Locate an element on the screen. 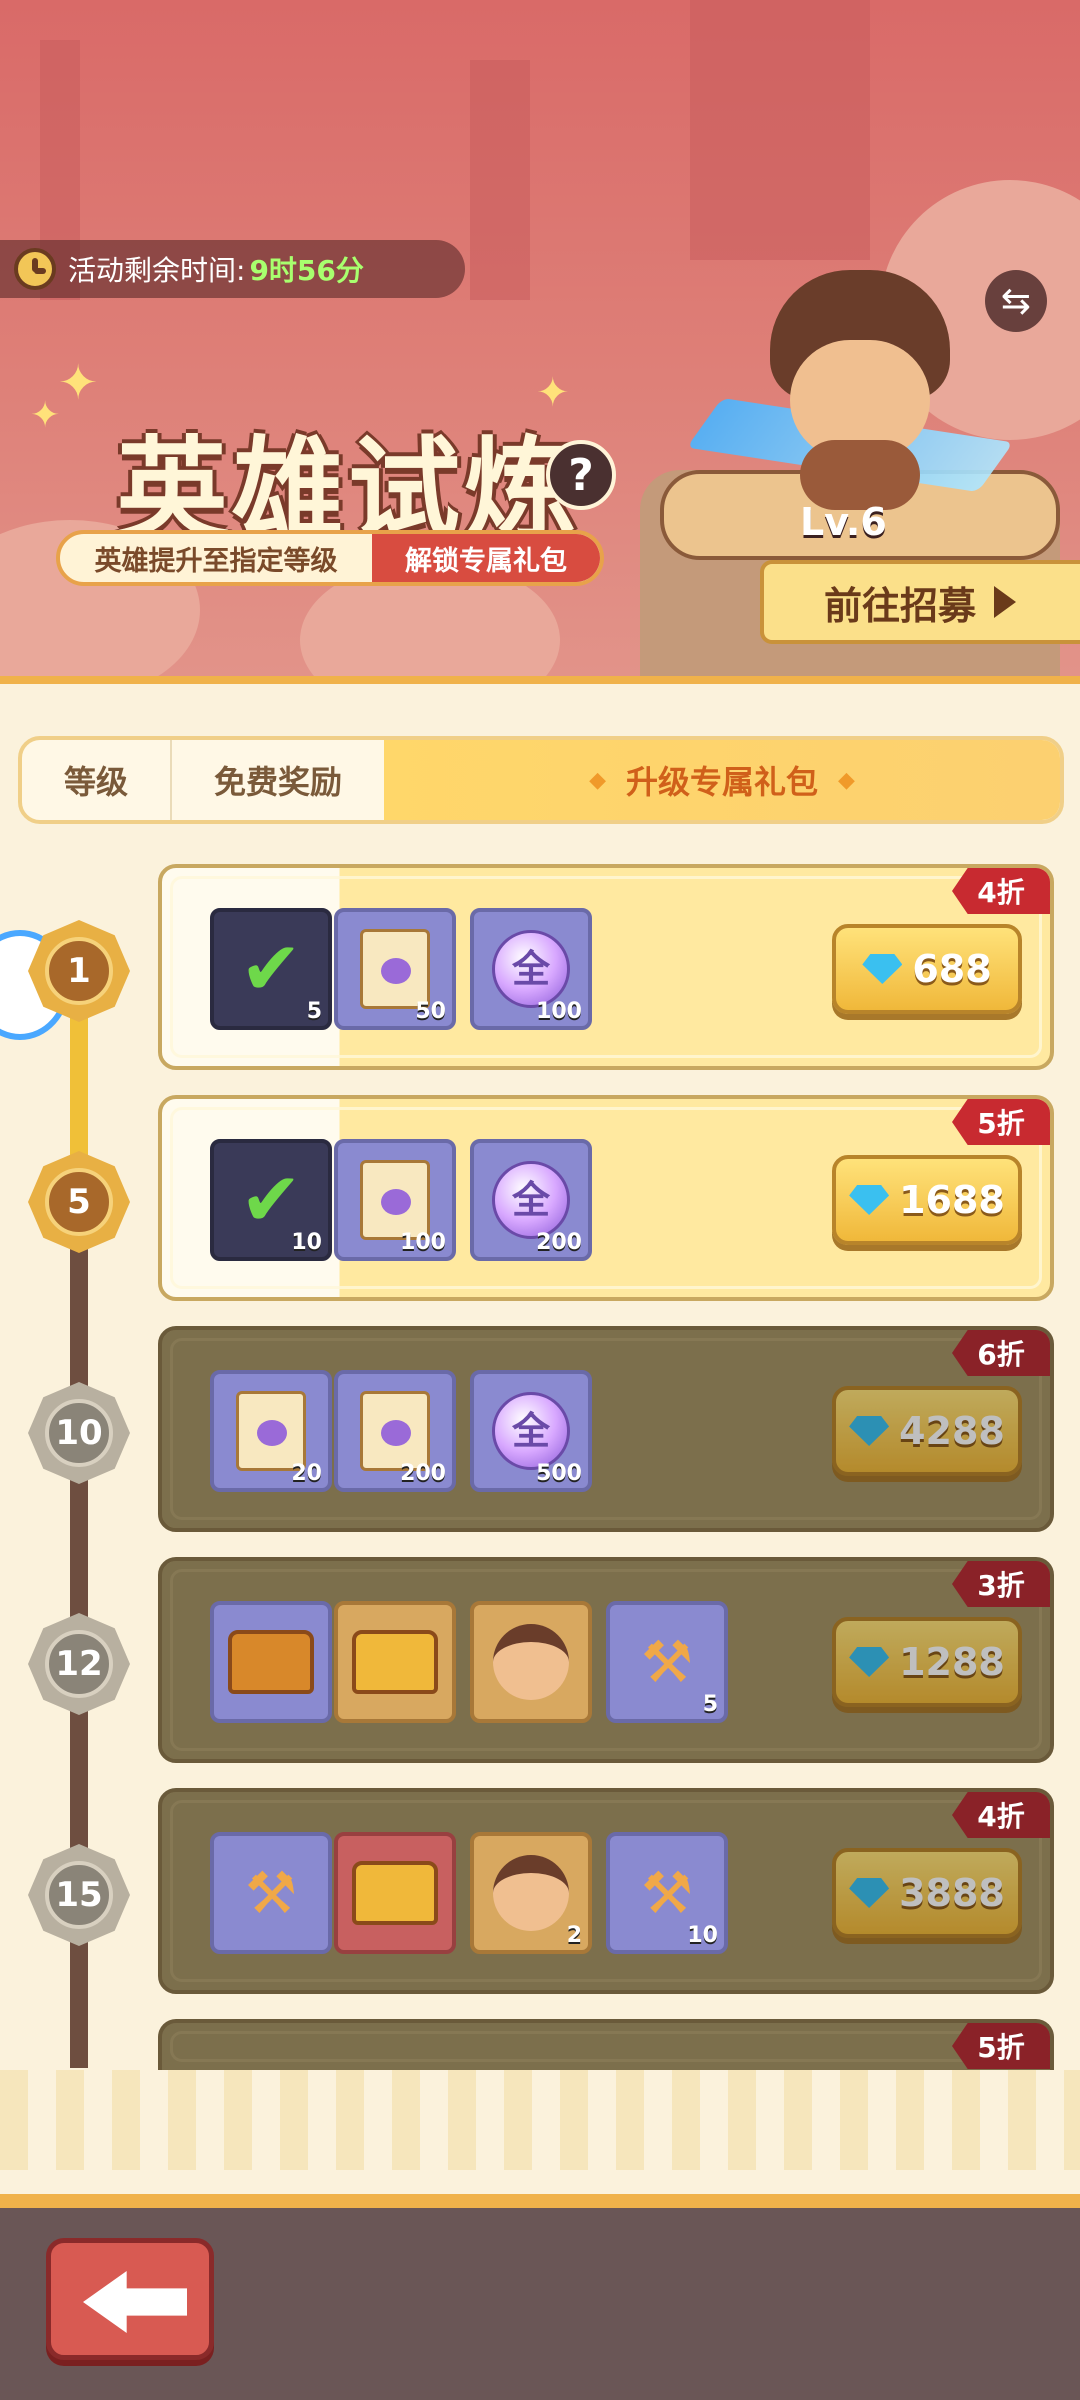  level-node-value: 1 is located at coordinates (79, 971).